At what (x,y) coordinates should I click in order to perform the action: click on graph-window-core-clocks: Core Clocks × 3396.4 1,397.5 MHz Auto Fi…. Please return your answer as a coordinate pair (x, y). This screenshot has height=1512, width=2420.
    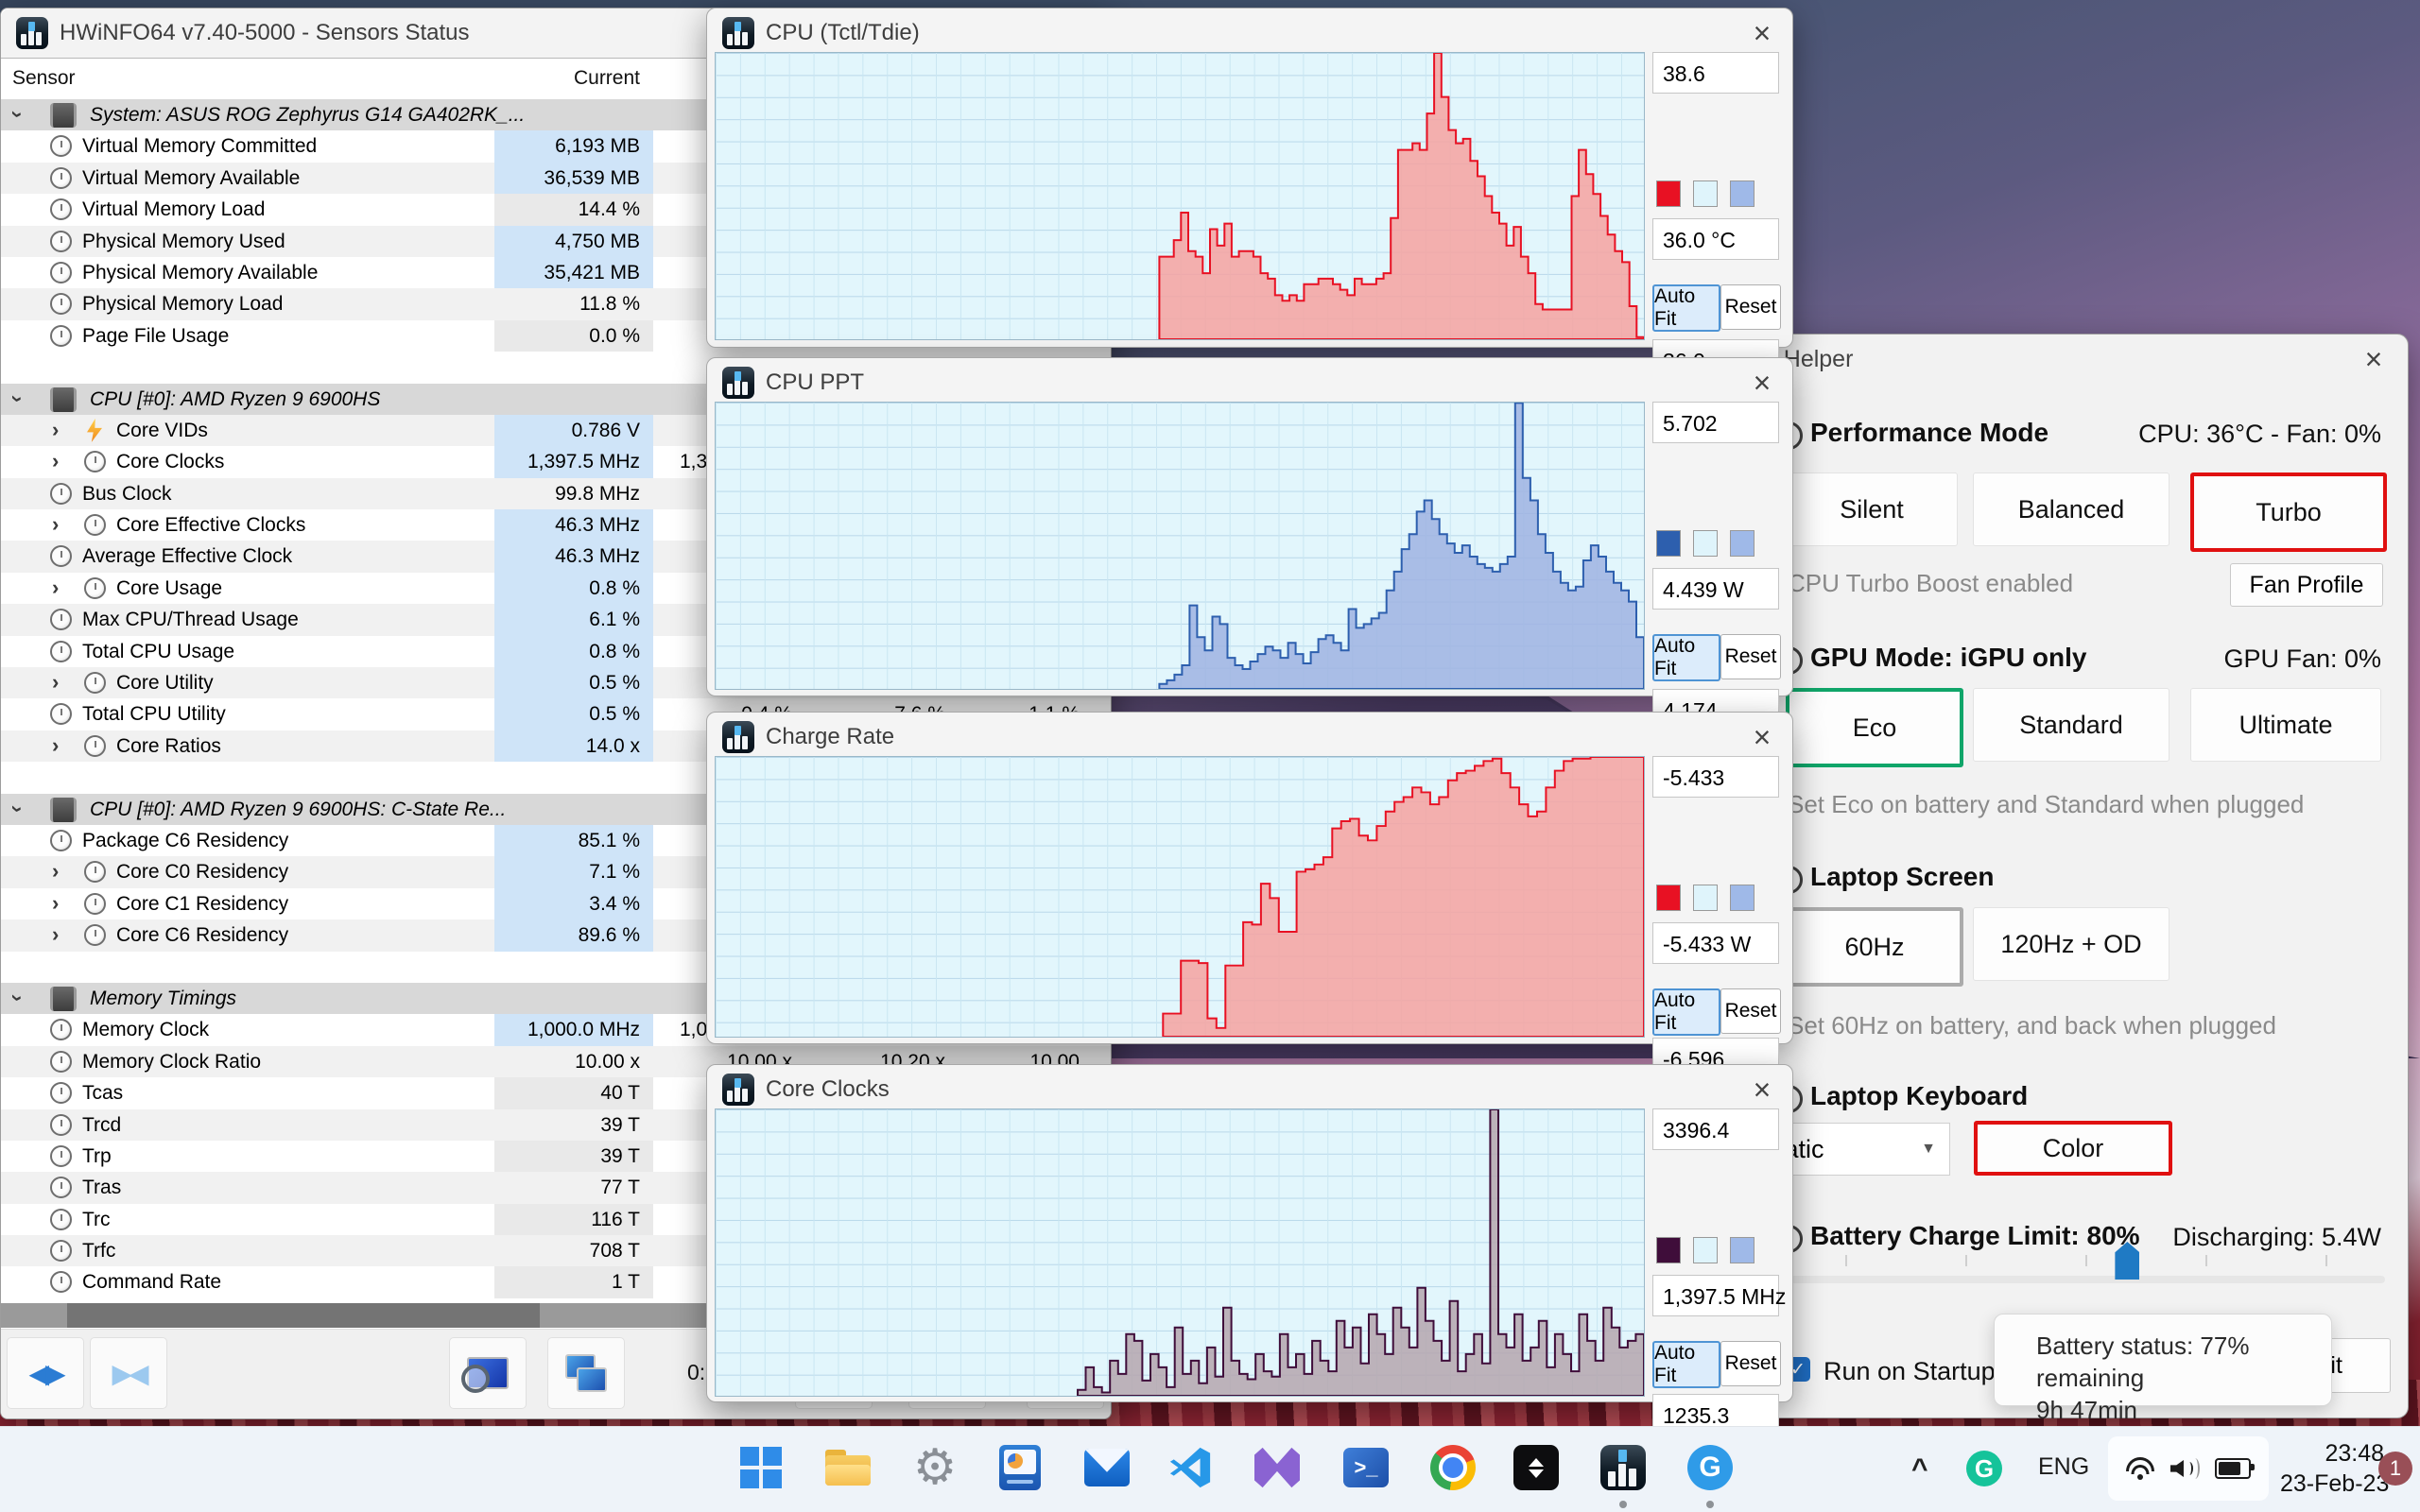
    Looking at the image, I should click on (1249, 1249).